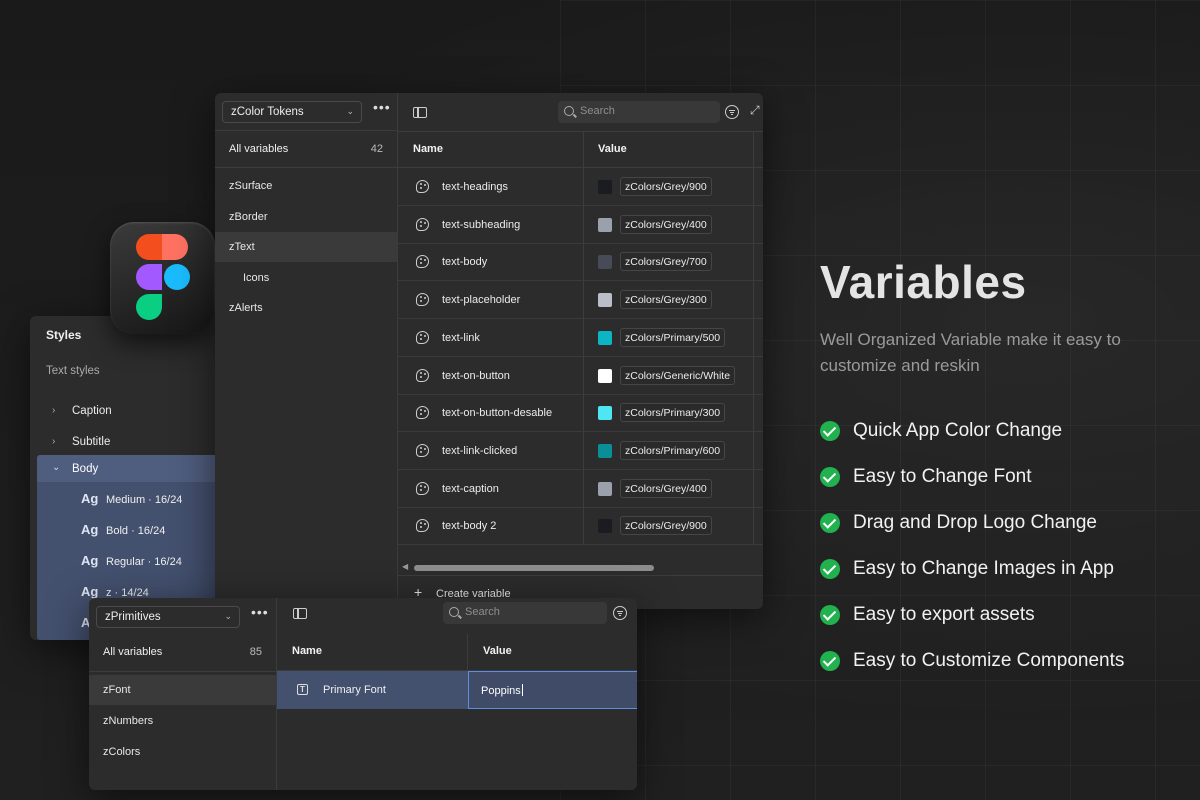  What do you see at coordinates (136, 531) in the screenshot?
I see `text-style-label: Bold · 16/24` at bounding box center [136, 531].